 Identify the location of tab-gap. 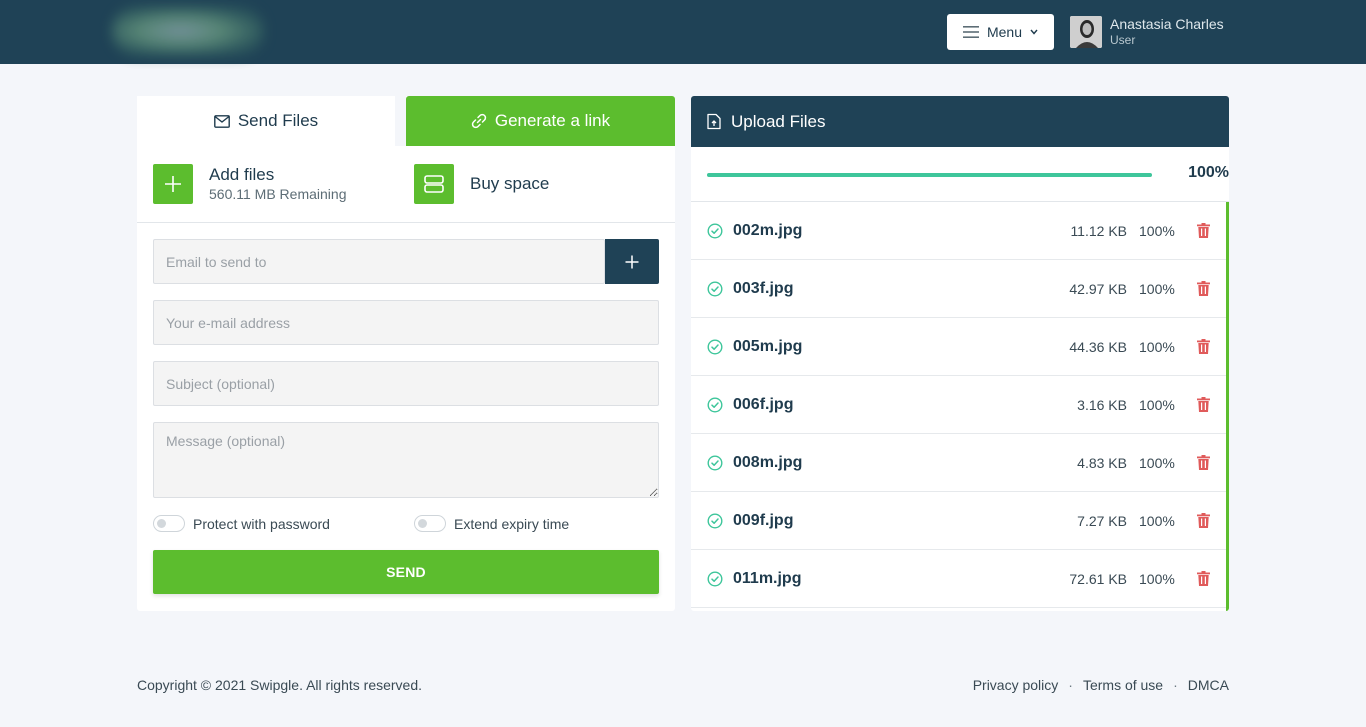
(400, 121).